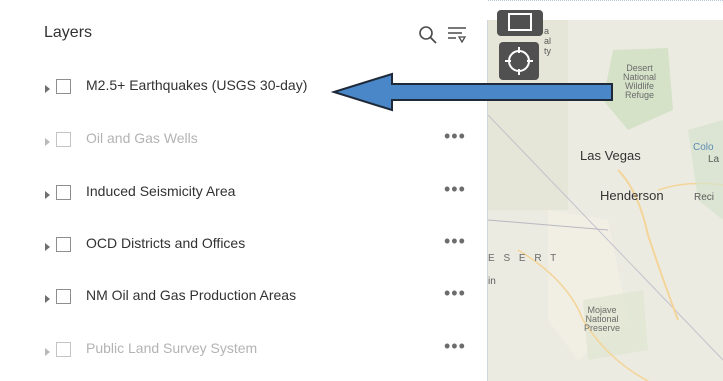 The height and width of the screenshot is (381, 723). I want to click on layer-label: M2.5+ Earthquakes (USGS 30-day), so click(197, 85).